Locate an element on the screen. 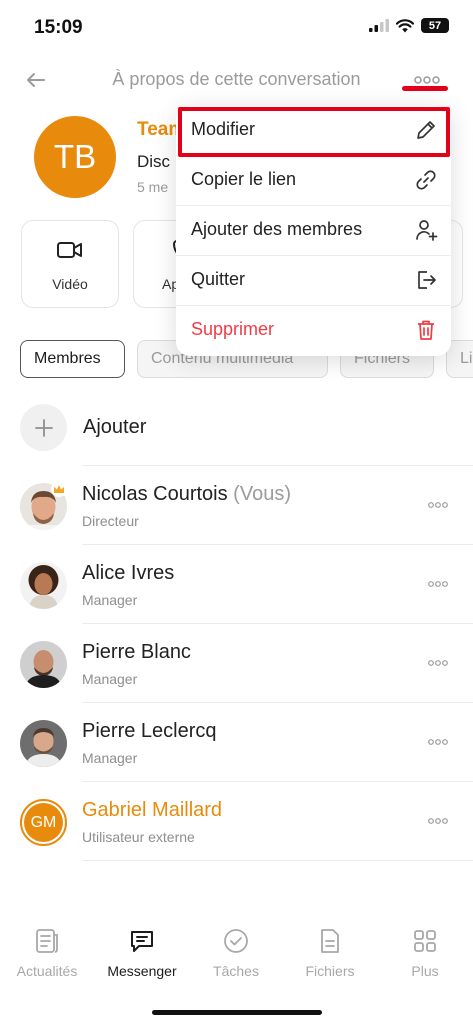  battery-icon: 57 is located at coordinates (435, 25).